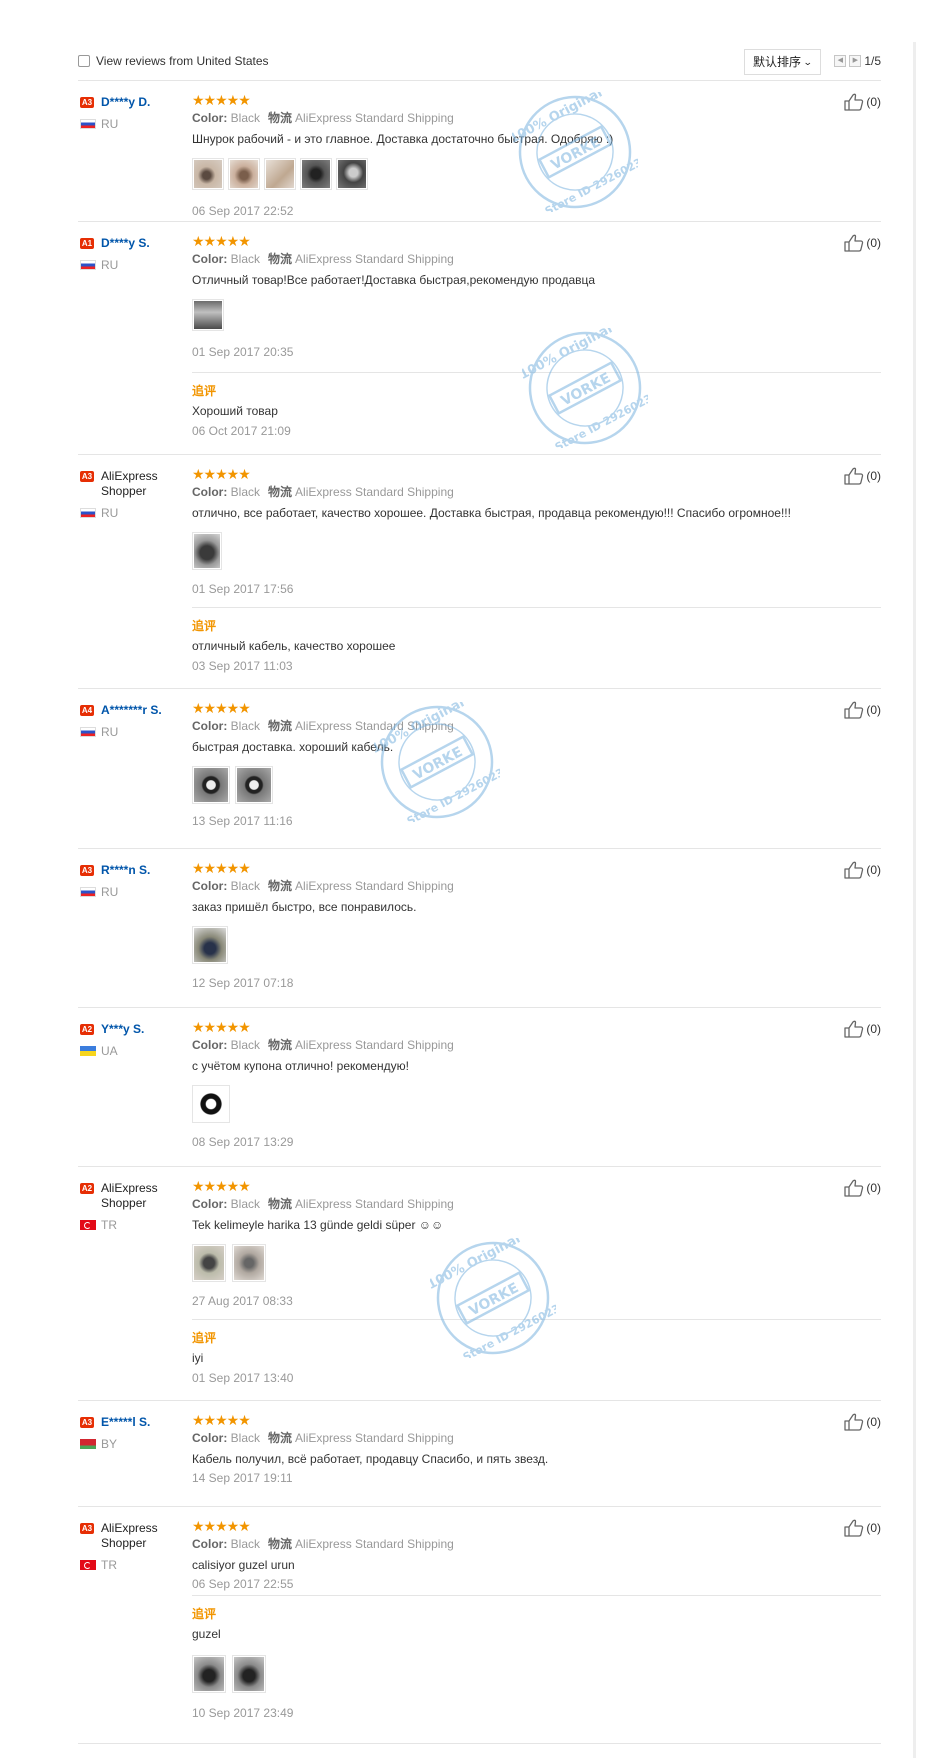 Image resolution: width=950 pixels, height=1758 pixels. Describe the element at coordinates (304, 907) in the screenshot. I see `review-text: заказ пришёл быстро, все понравилось.` at that location.